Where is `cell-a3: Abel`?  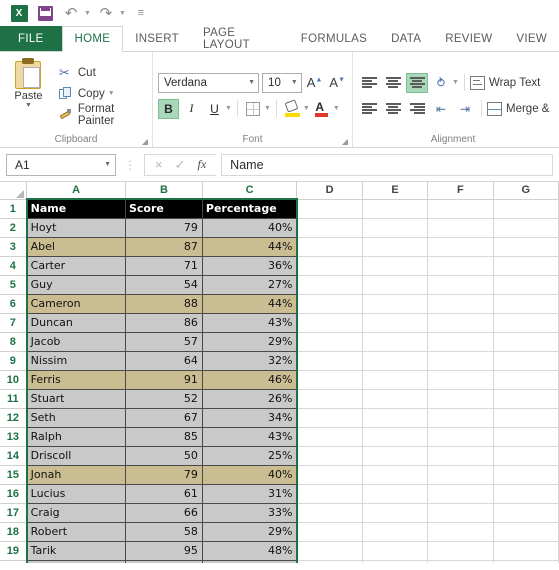 cell-a3: Abel is located at coordinates (76, 246).